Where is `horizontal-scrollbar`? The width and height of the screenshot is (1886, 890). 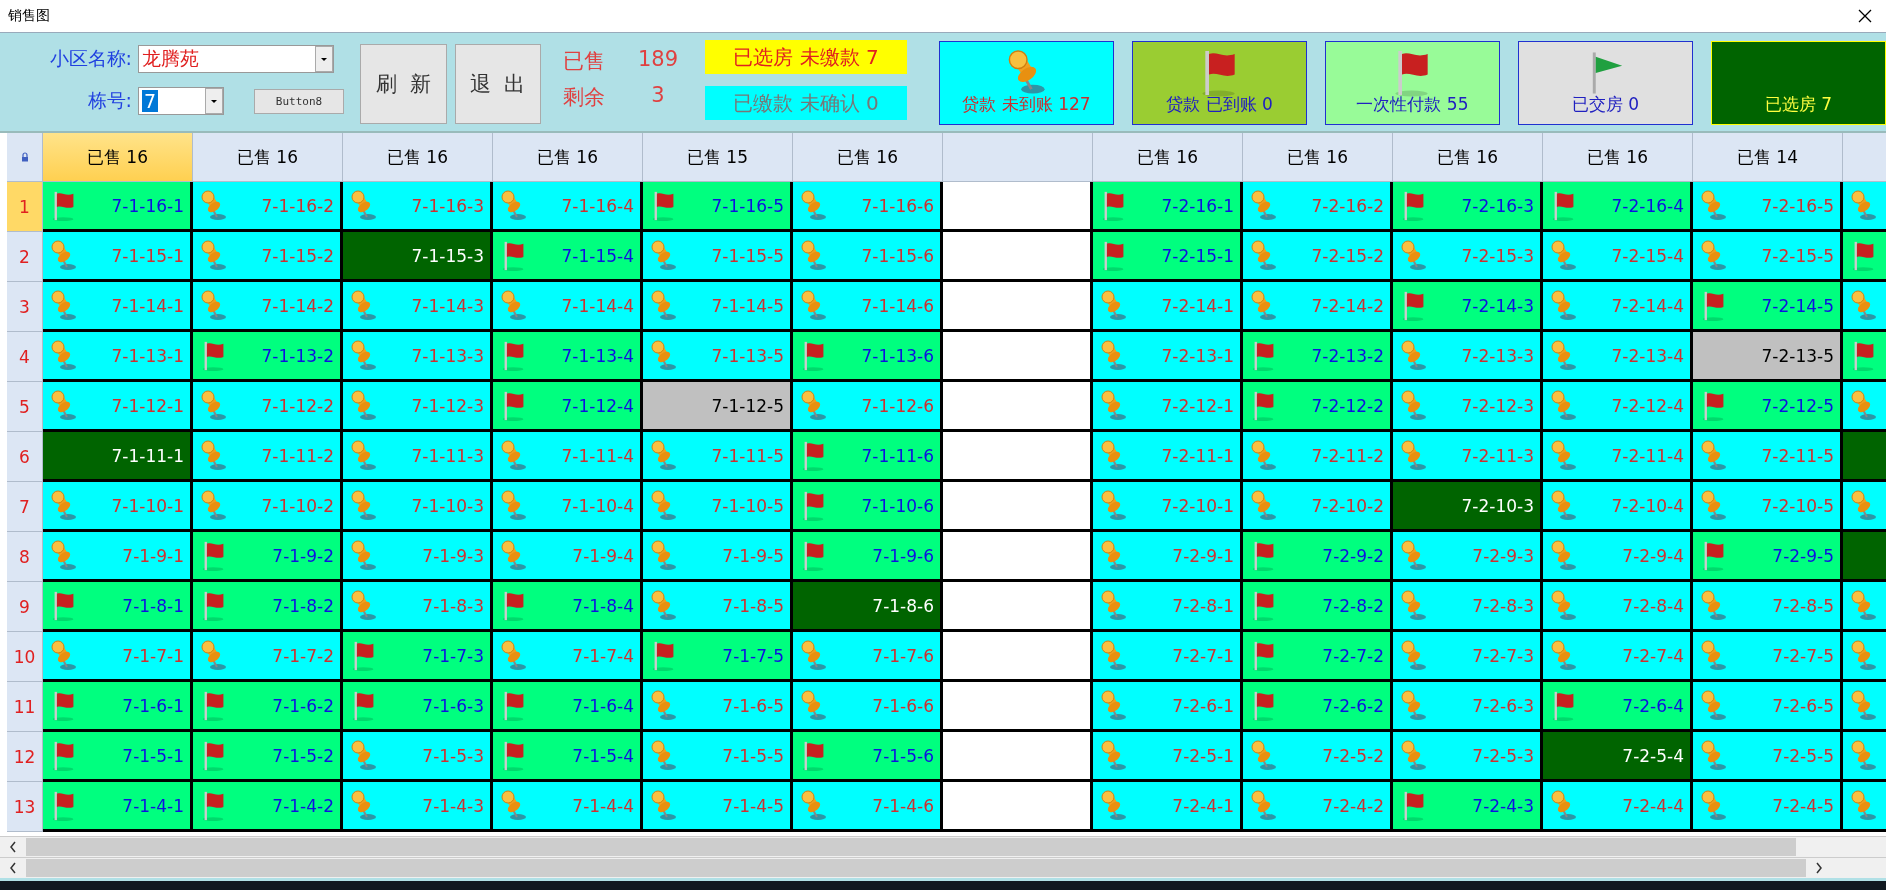 horizontal-scrollbar is located at coordinates (943, 867).